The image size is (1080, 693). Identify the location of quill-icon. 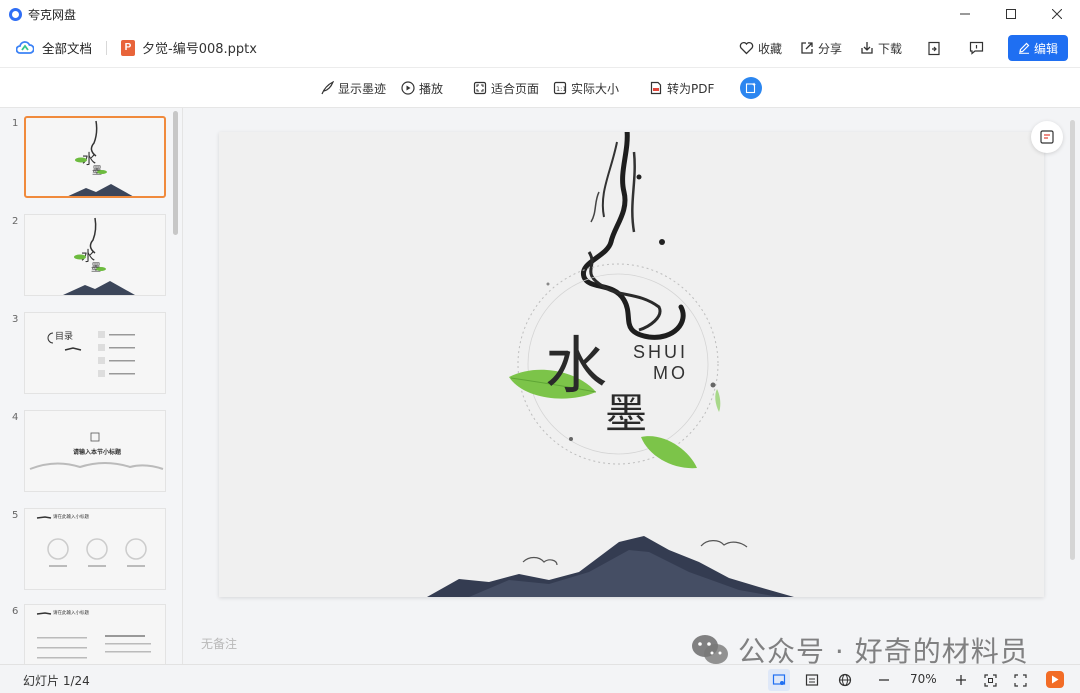
(327, 88).